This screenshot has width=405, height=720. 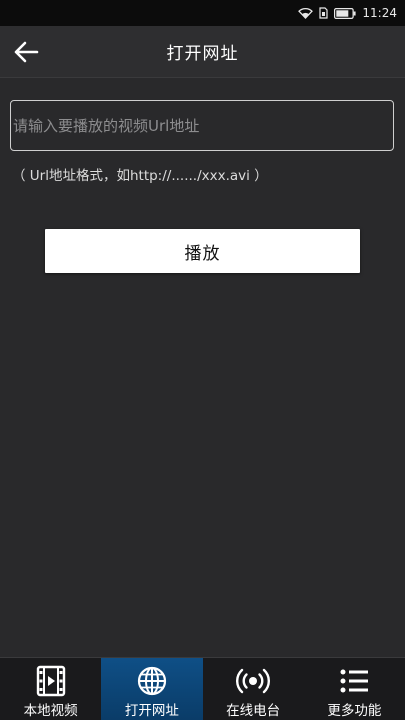 I want to click on bottom-nav: 本地视频 打开网址 在线电台 更多功能, so click(x=202, y=688).